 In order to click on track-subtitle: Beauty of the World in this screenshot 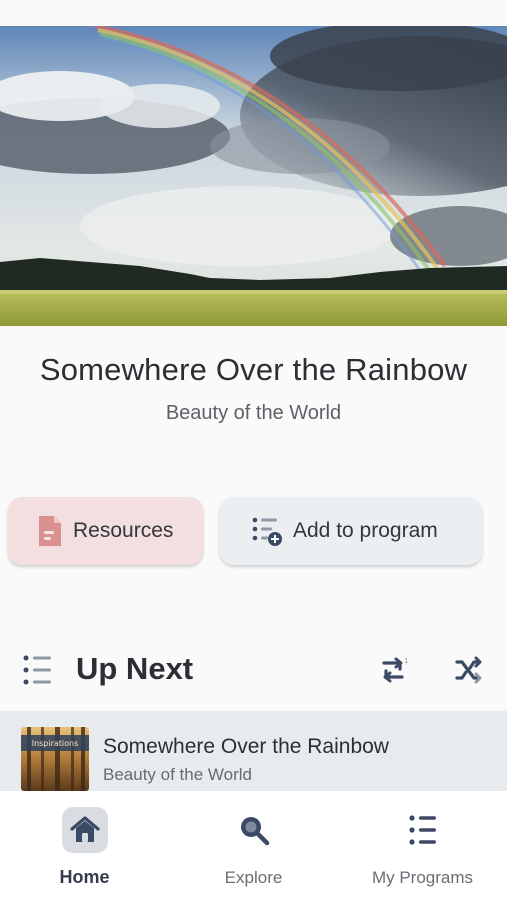, I will do `click(253, 413)`.